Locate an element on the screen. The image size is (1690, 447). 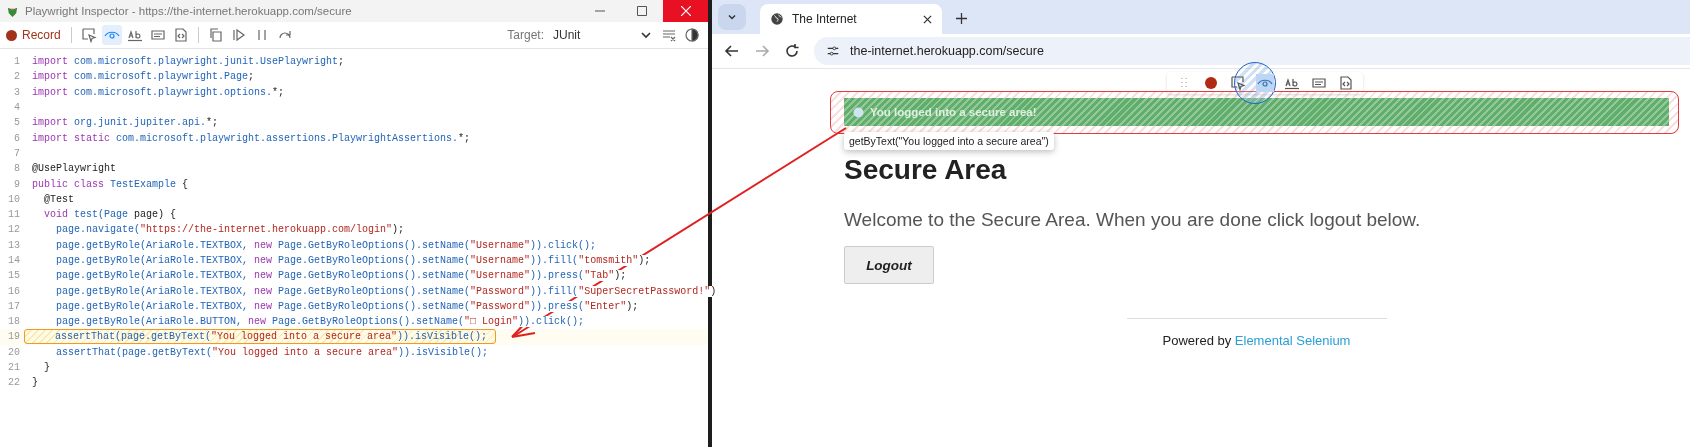
maximize-icon is located at coordinates (642, 11).